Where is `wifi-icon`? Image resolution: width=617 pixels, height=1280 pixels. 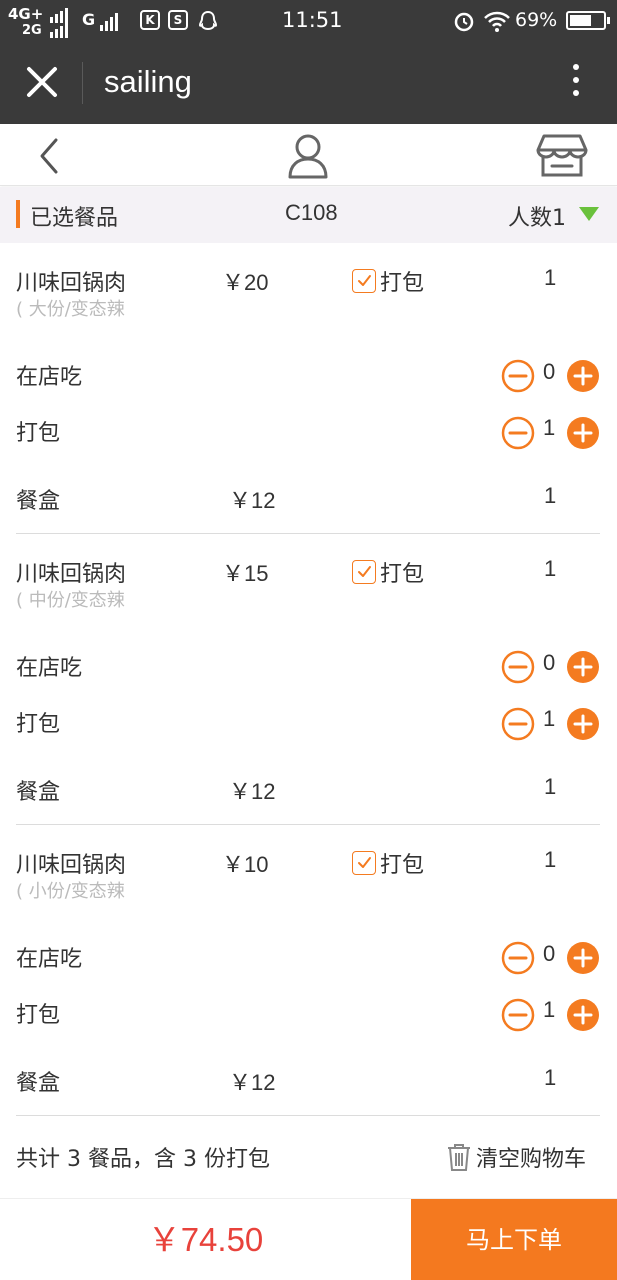 wifi-icon is located at coordinates (497, 21).